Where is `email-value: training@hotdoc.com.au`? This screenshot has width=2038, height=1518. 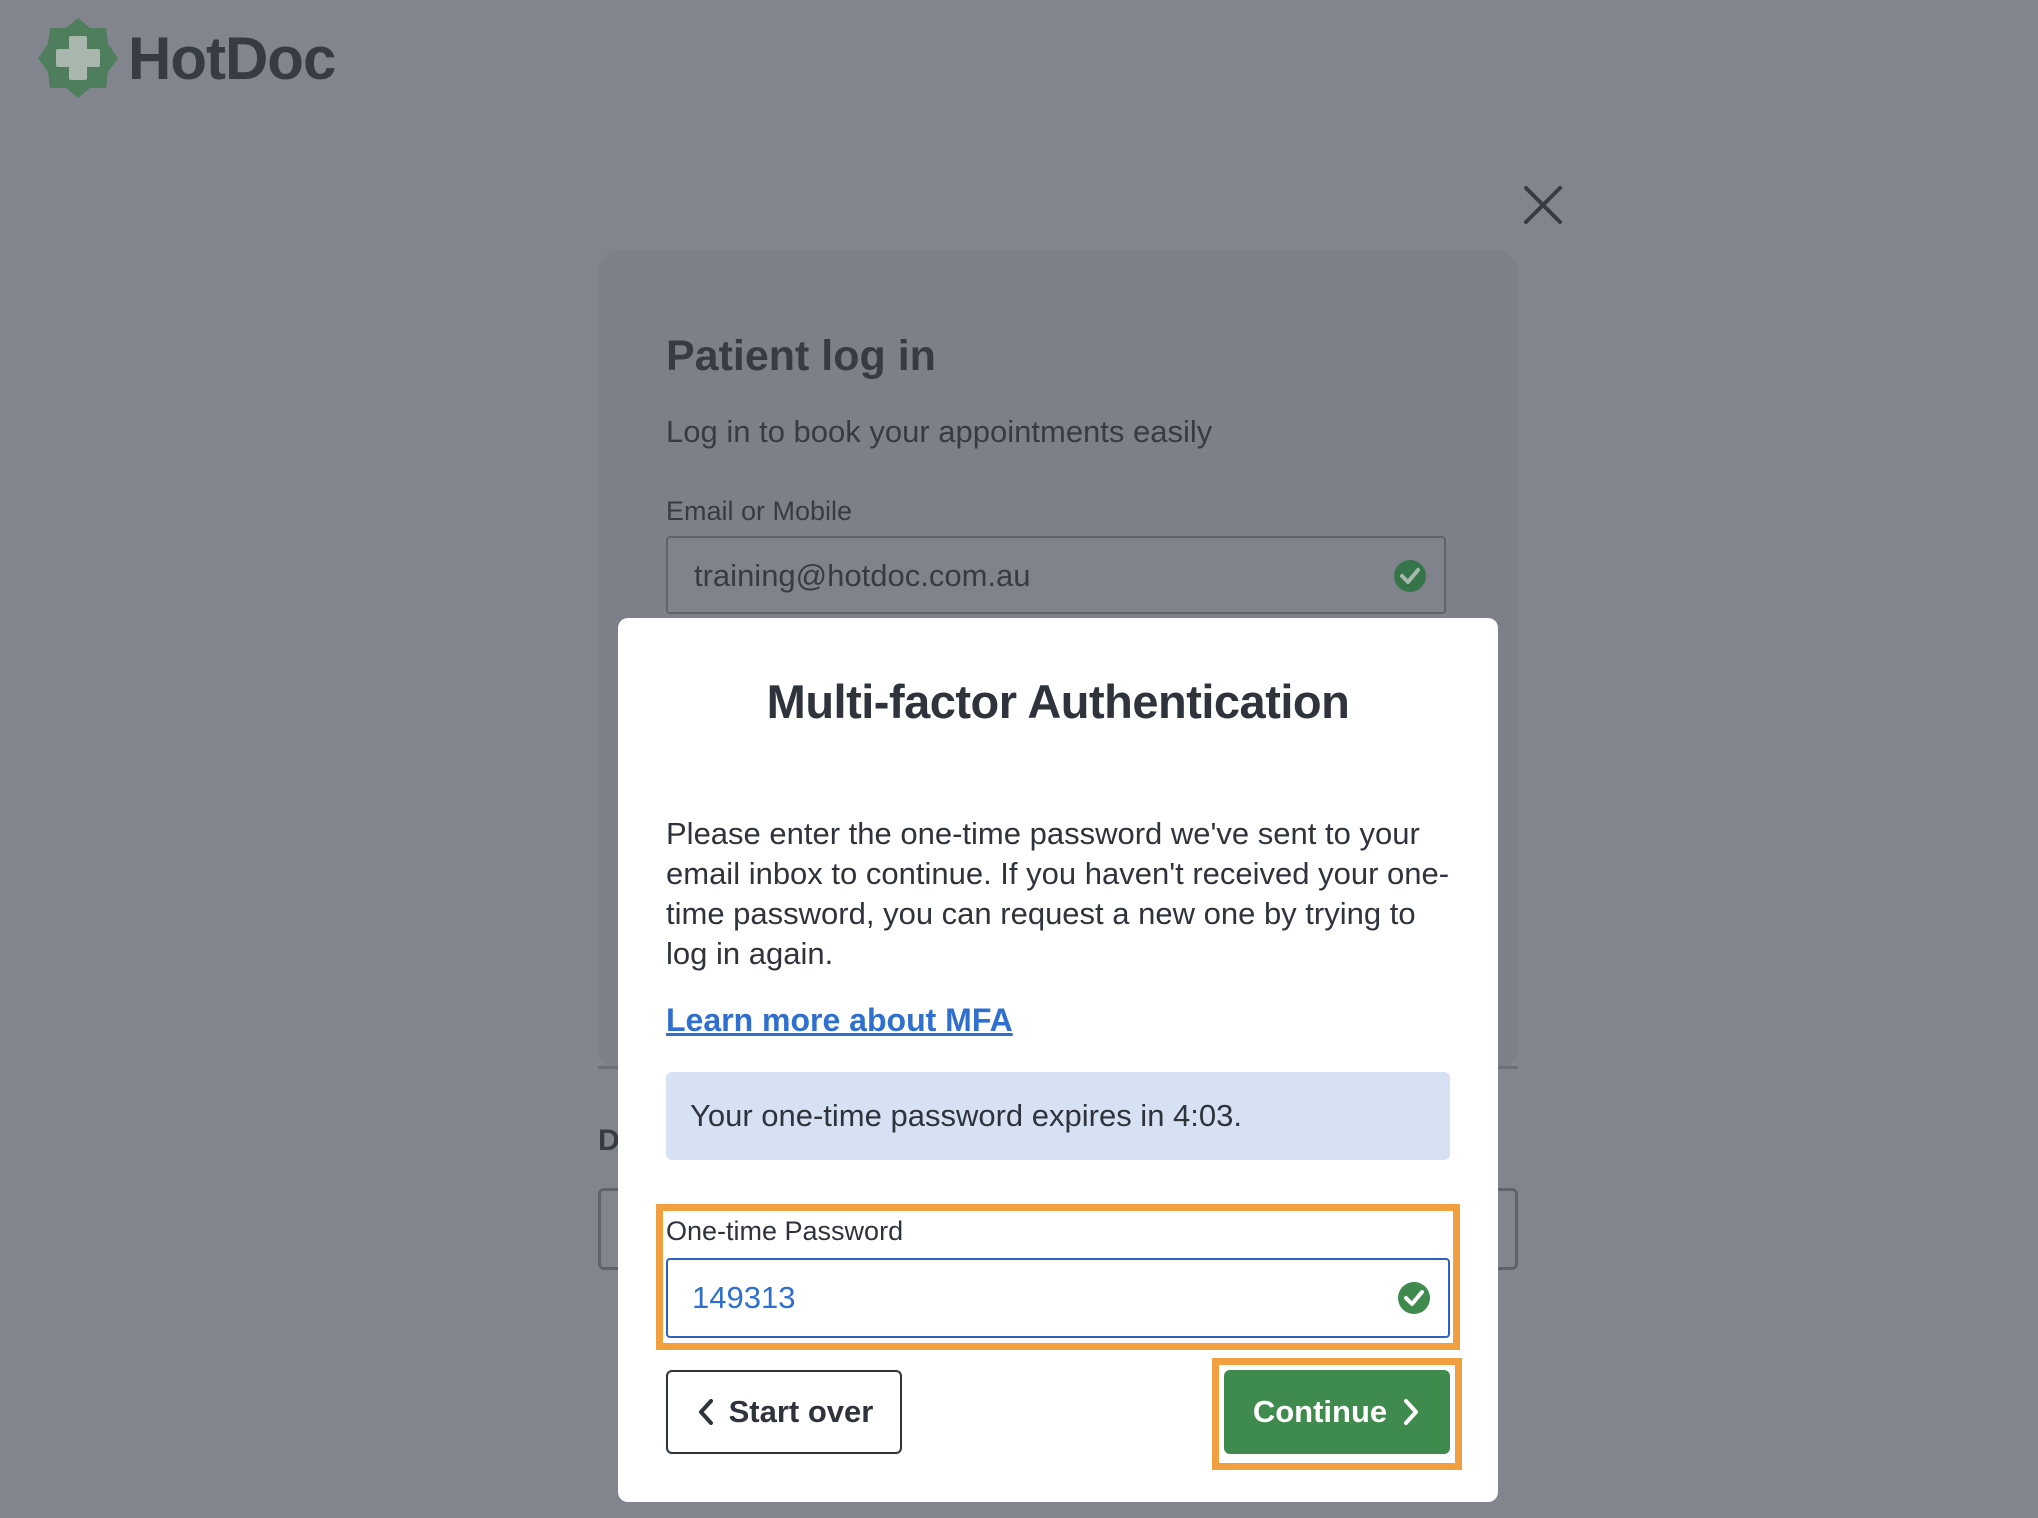 email-value: training@hotdoc.com.au is located at coordinates (862, 575).